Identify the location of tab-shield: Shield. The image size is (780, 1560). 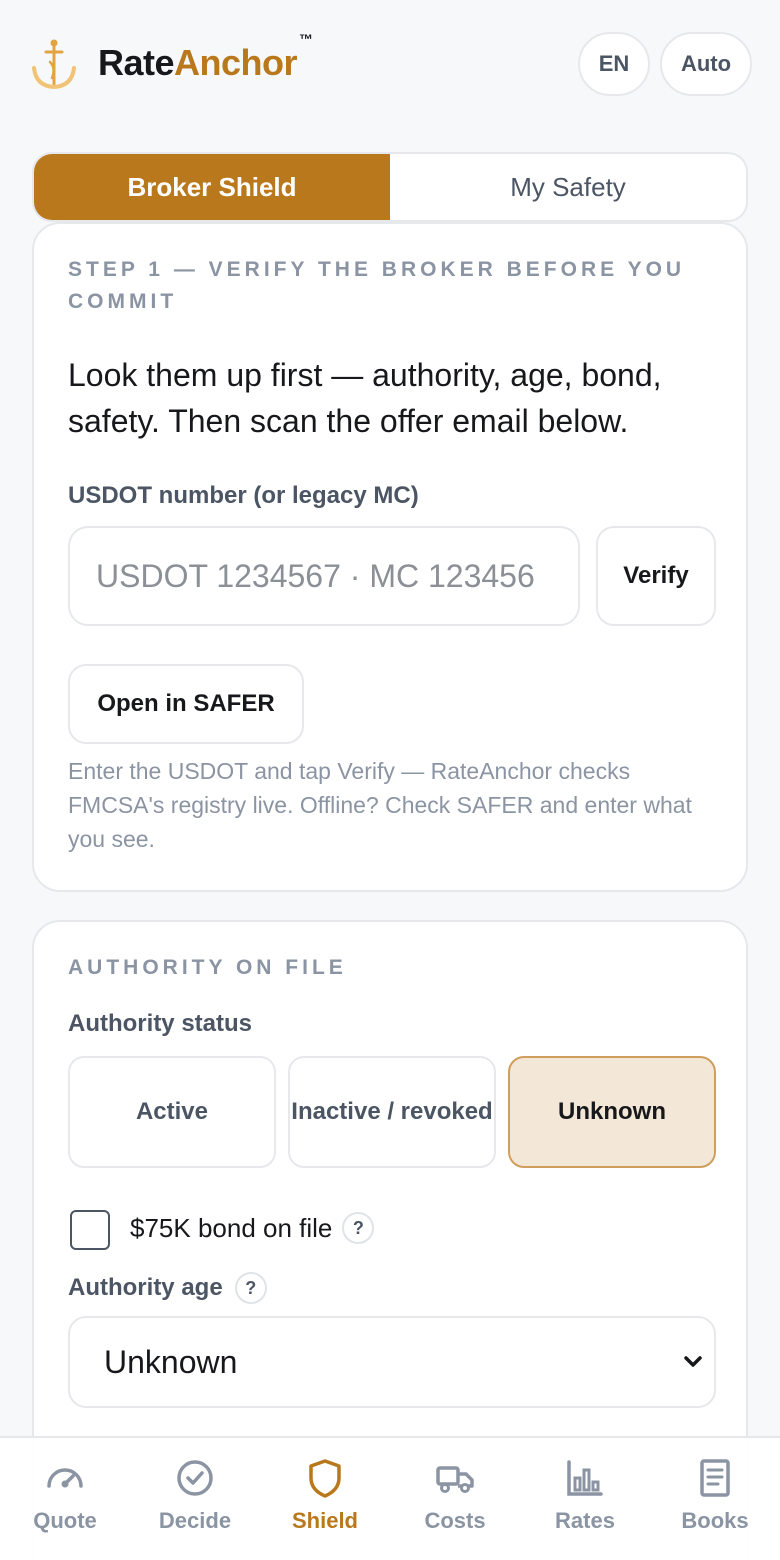
(325, 1499).